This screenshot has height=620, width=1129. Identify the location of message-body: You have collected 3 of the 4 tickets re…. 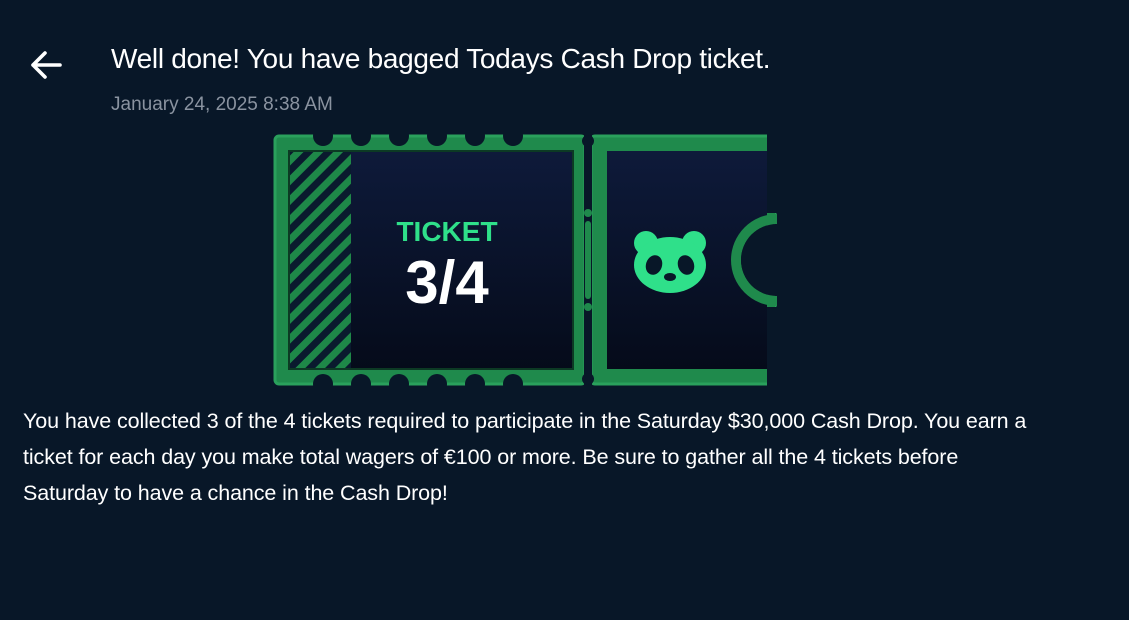
(525, 457).